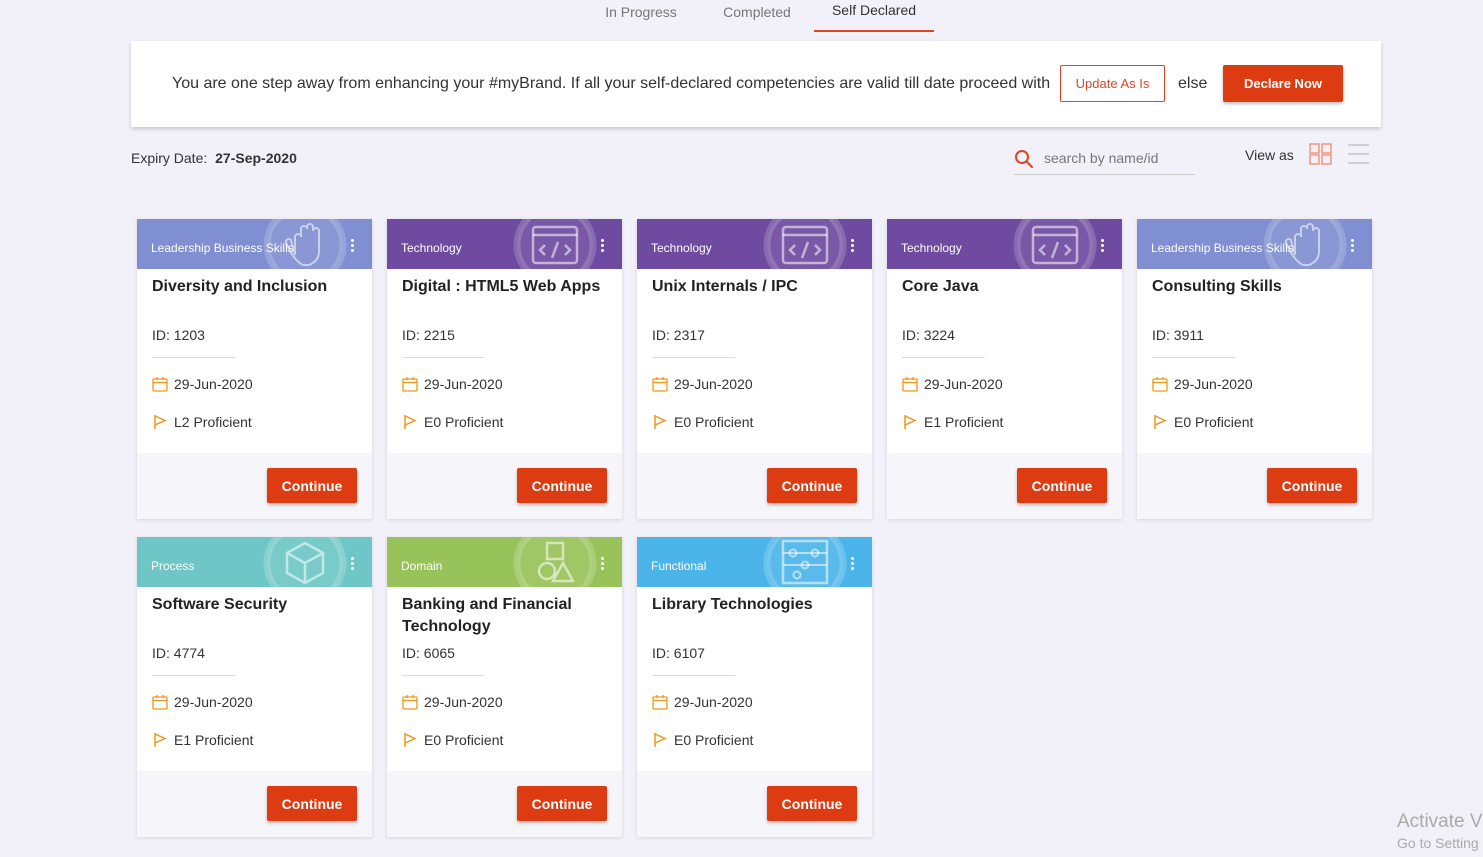  Describe the element at coordinates (214, 158) in the screenshot. I see `expiry-date: Expiry Date: 27-Sep-2020` at that location.